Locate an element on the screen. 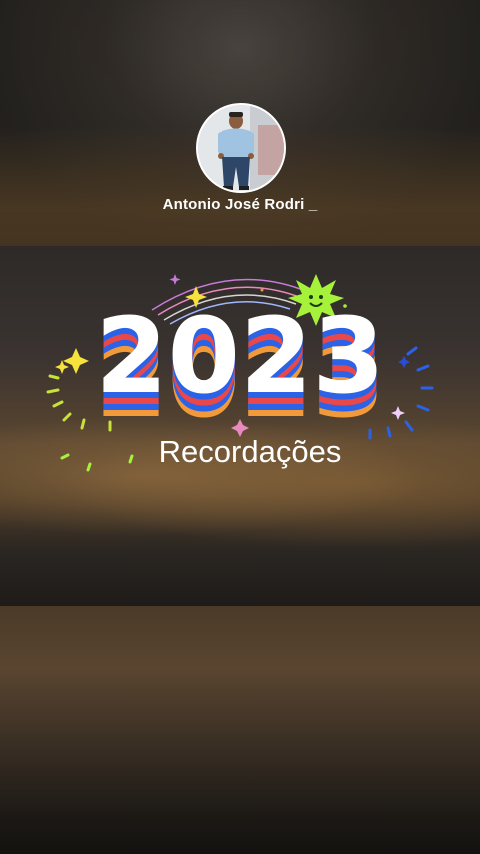 The height and width of the screenshot is (854, 480). person-photo is located at coordinates (241, 148).